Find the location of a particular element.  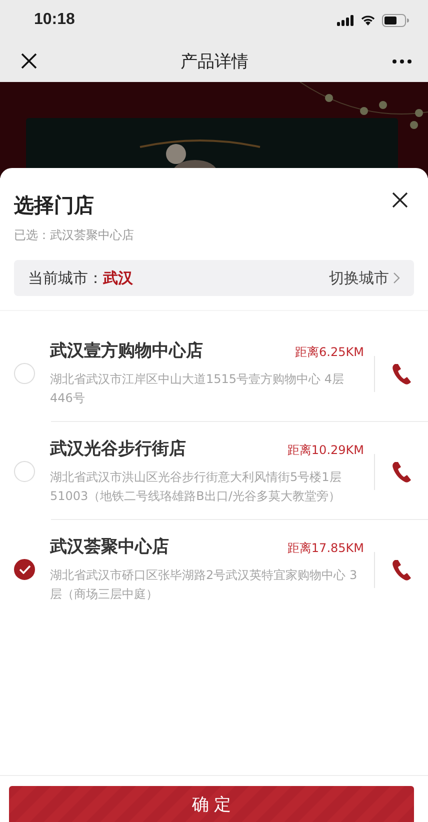

store-name: 武汉荟聚中心店 is located at coordinates (109, 547).